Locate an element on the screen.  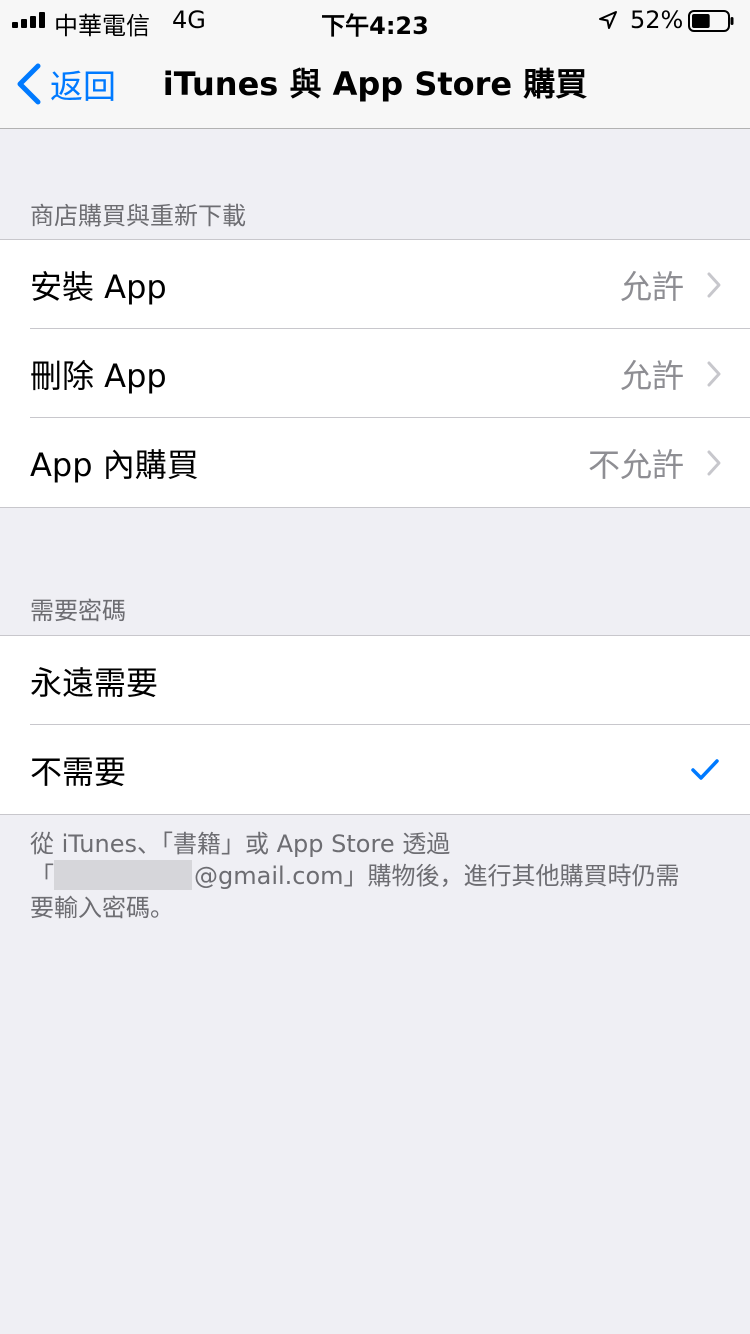
row-label: 不需要 is located at coordinates (78, 771).